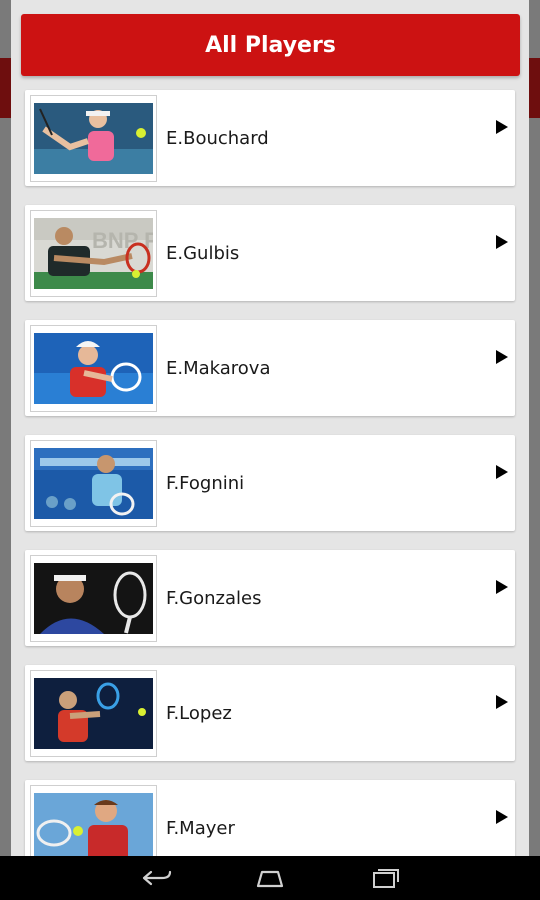 The image size is (540, 900). I want to click on player-row-fognini: F.Fognini, so click(270, 483).